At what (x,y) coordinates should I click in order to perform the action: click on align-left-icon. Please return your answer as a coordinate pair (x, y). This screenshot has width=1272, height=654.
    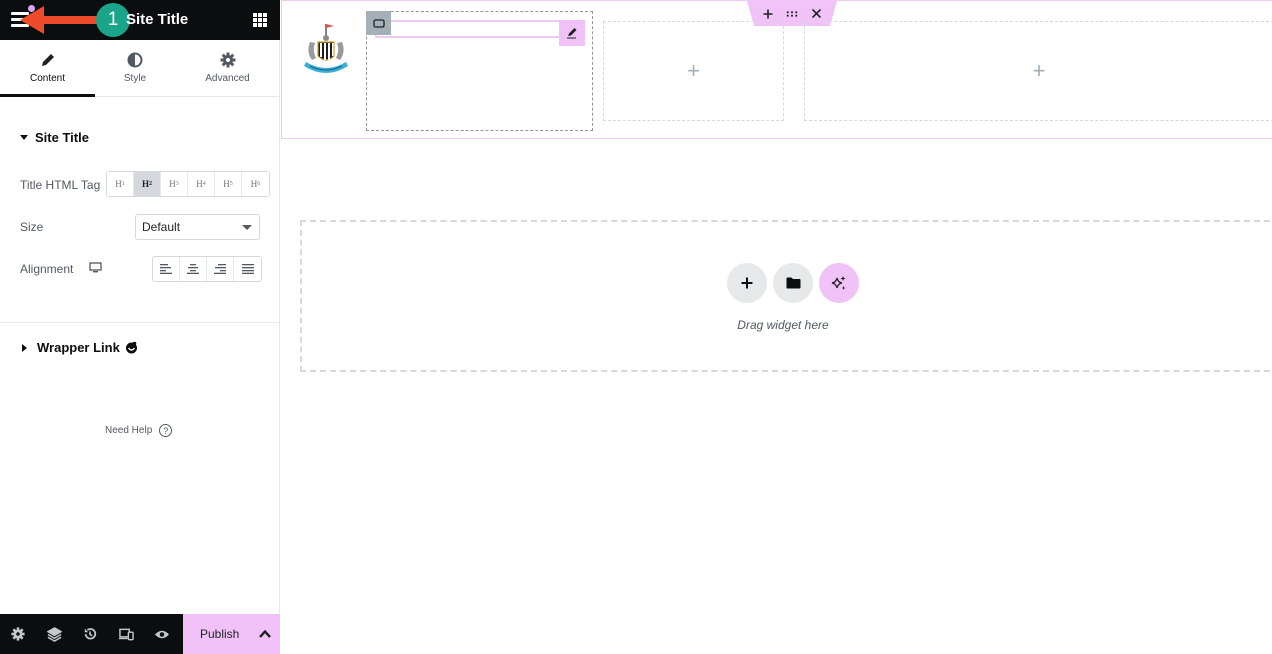
    Looking at the image, I should click on (166, 269).